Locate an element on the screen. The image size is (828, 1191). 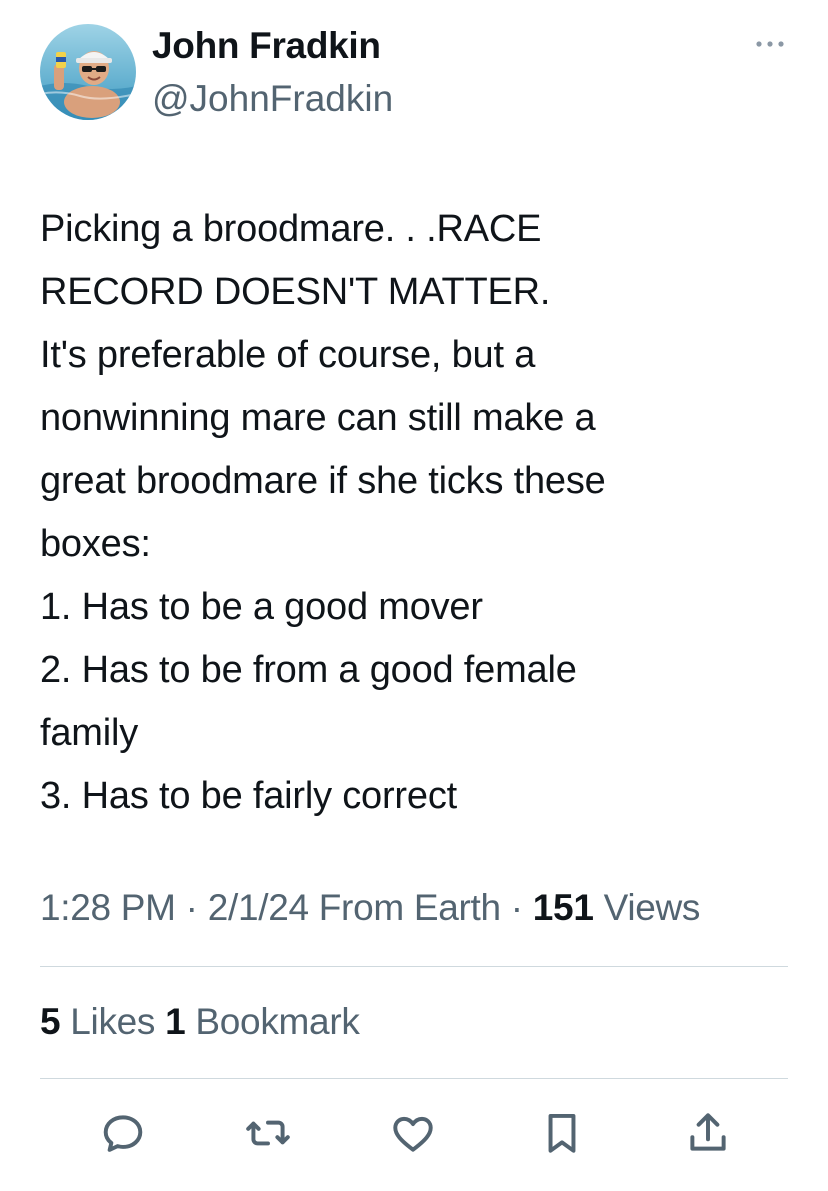
tweet-text-line: family is located at coordinates (89, 733).